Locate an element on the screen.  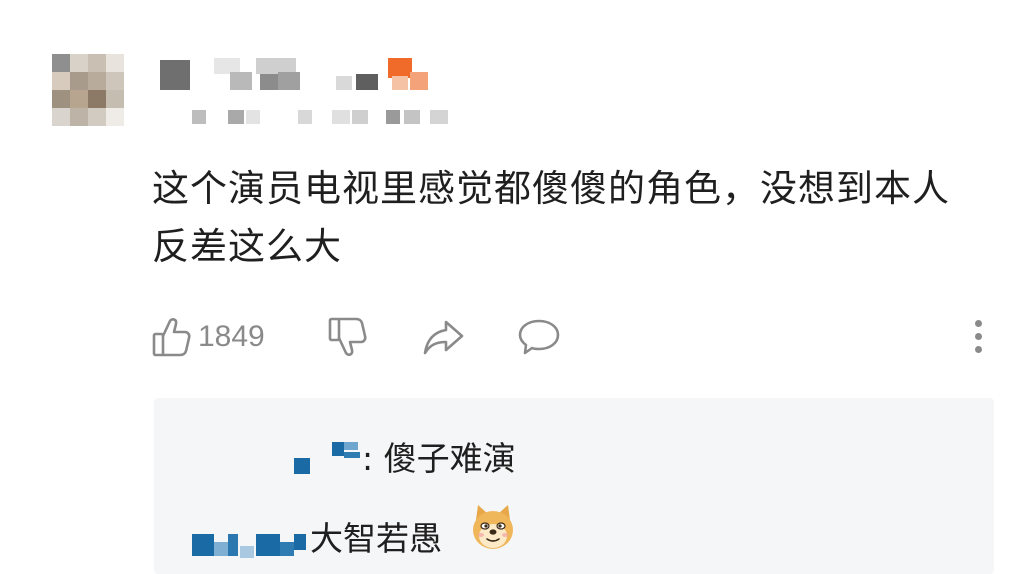
like-button: 1849 is located at coordinates (208, 337).